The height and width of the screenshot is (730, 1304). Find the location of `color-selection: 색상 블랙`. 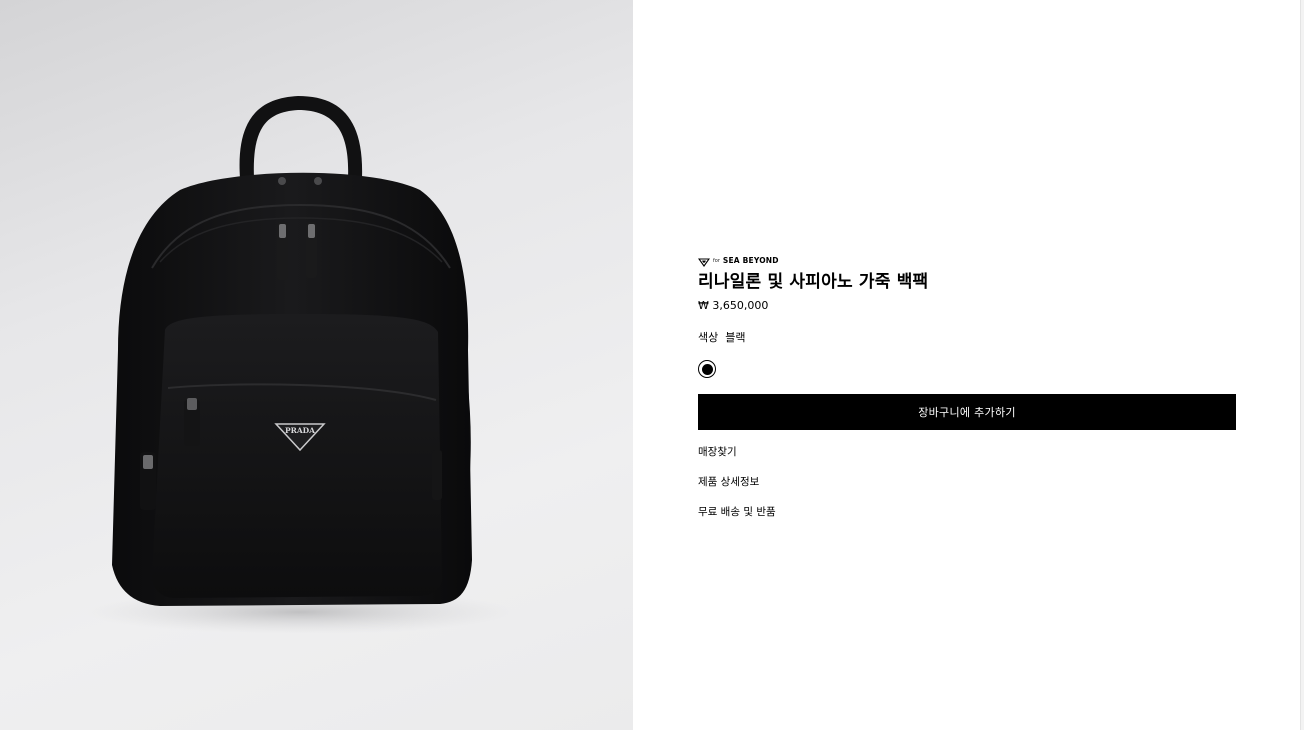

color-selection: 색상 블랙 is located at coordinates (967, 338).